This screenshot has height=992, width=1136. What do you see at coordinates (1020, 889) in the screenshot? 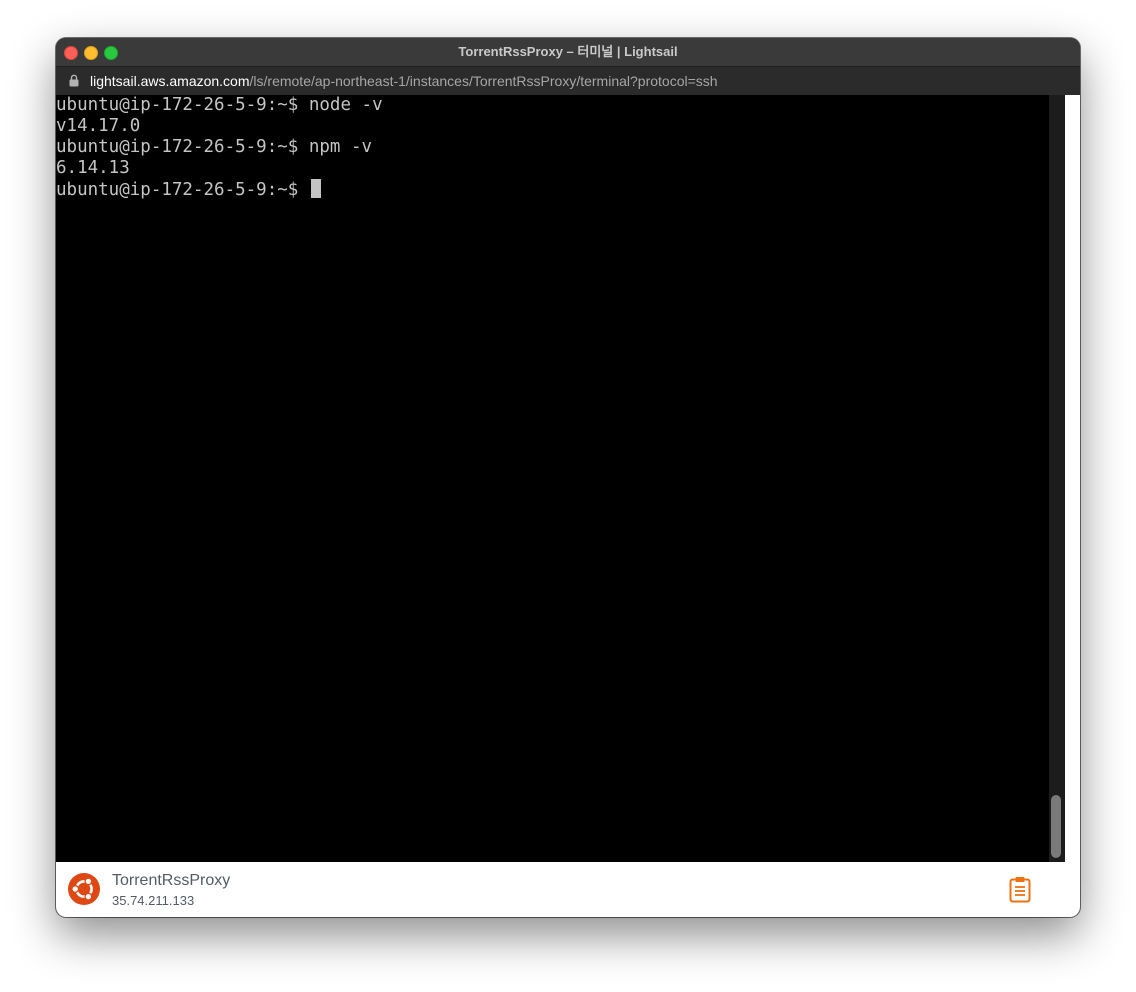
I see `clipboard-icon` at bounding box center [1020, 889].